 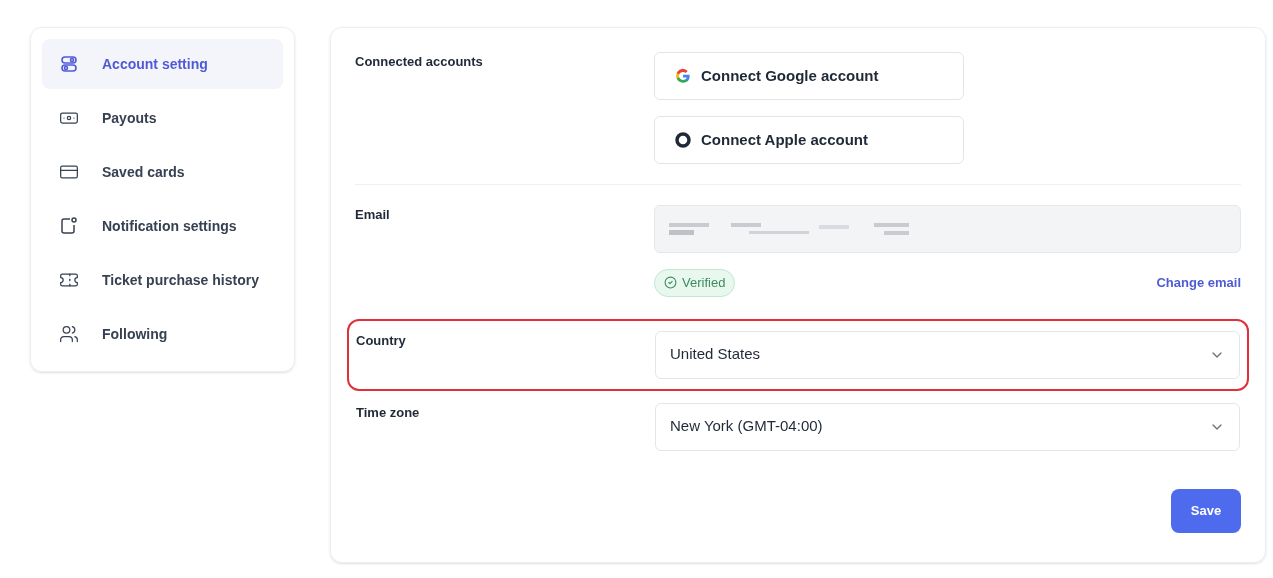 I want to click on select-field: United States, so click(x=947, y=354).